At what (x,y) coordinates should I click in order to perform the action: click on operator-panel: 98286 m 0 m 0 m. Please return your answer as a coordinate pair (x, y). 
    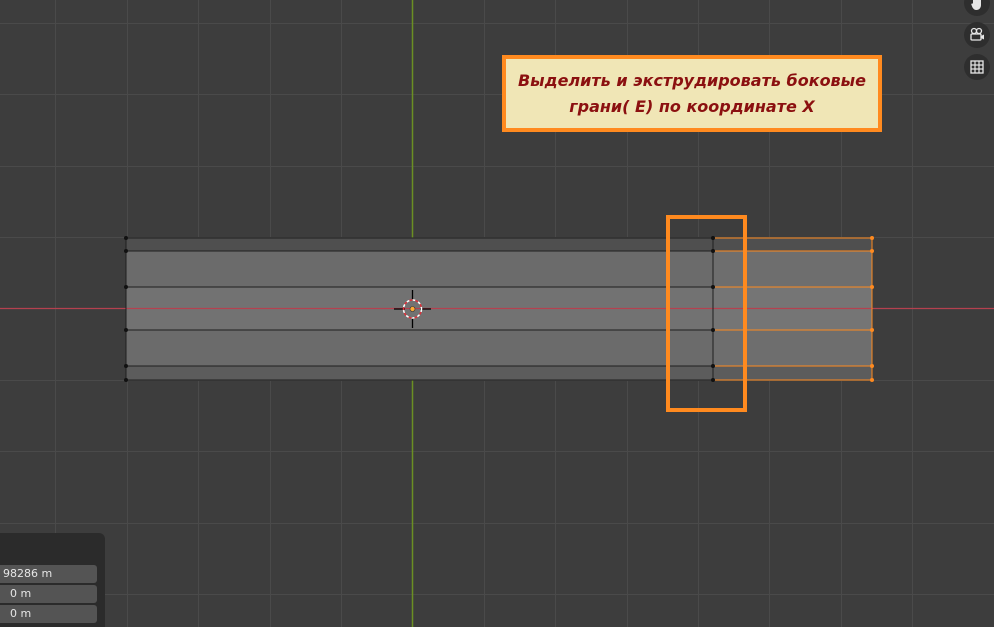
    Looking at the image, I should click on (52, 580).